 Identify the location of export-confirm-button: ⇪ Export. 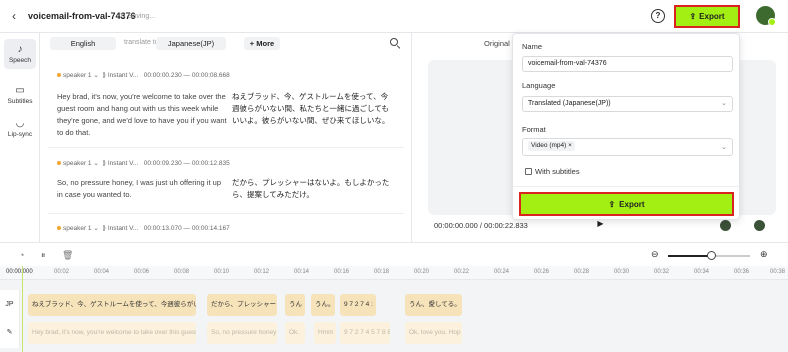
(626, 204).